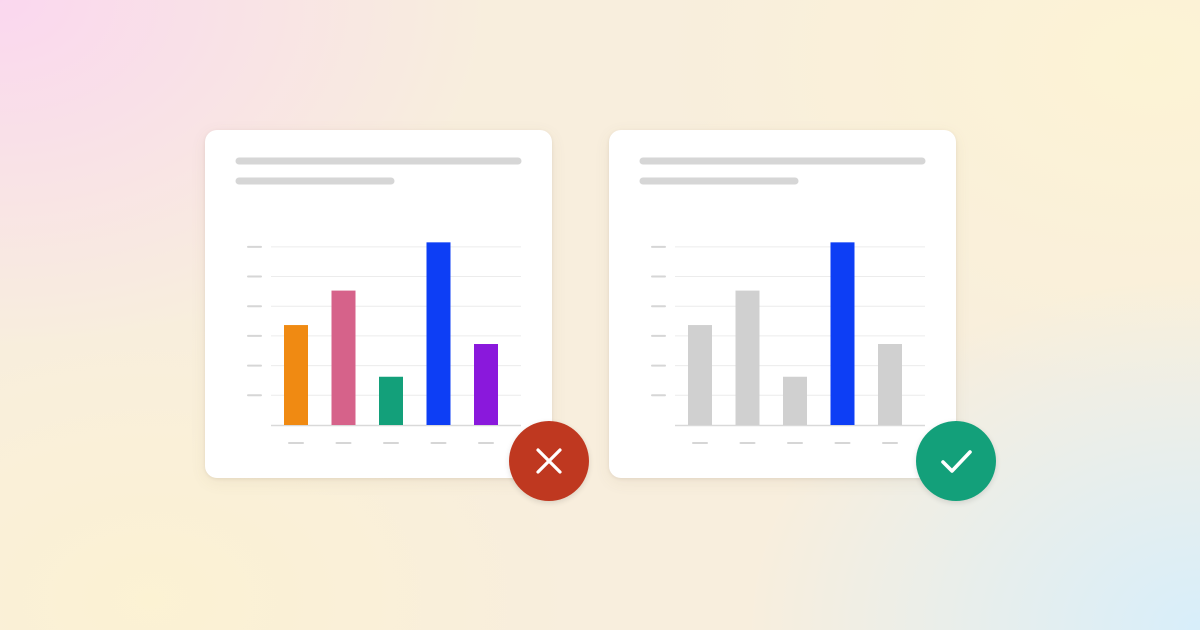 This screenshot has height=630, width=1200. I want to click on checkmark-icon, so click(956, 461).